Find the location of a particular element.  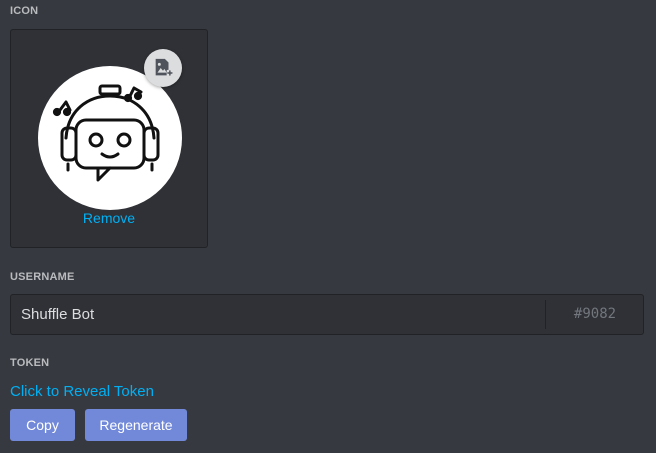

icon-section-label: ICON is located at coordinates (24, 11).